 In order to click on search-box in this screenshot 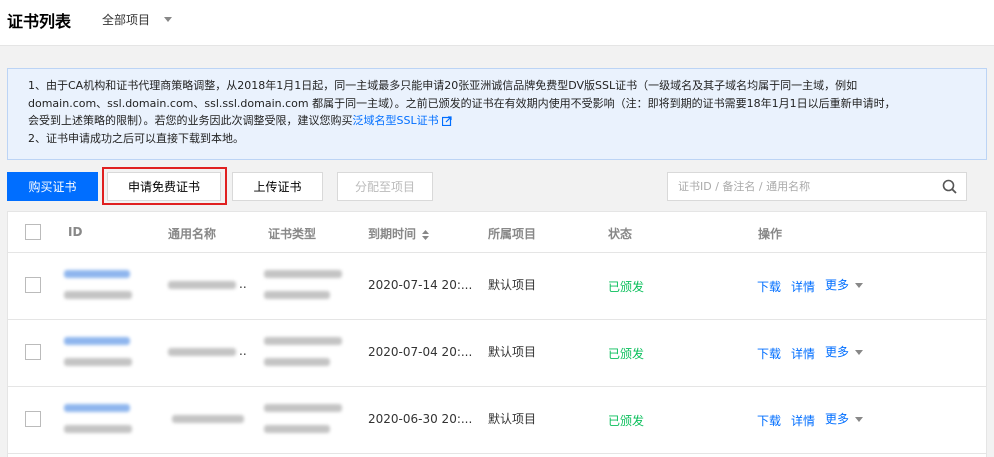, I will do `click(817, 186)`.